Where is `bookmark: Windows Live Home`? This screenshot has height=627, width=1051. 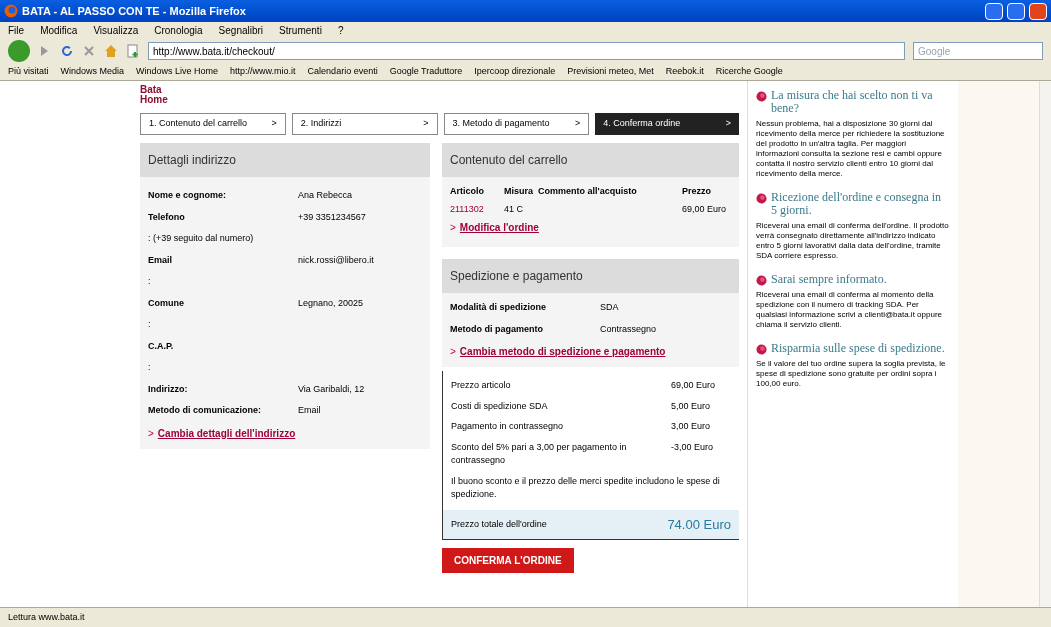 bookmark: Windows Live Home is located at coordinates (177, 71).